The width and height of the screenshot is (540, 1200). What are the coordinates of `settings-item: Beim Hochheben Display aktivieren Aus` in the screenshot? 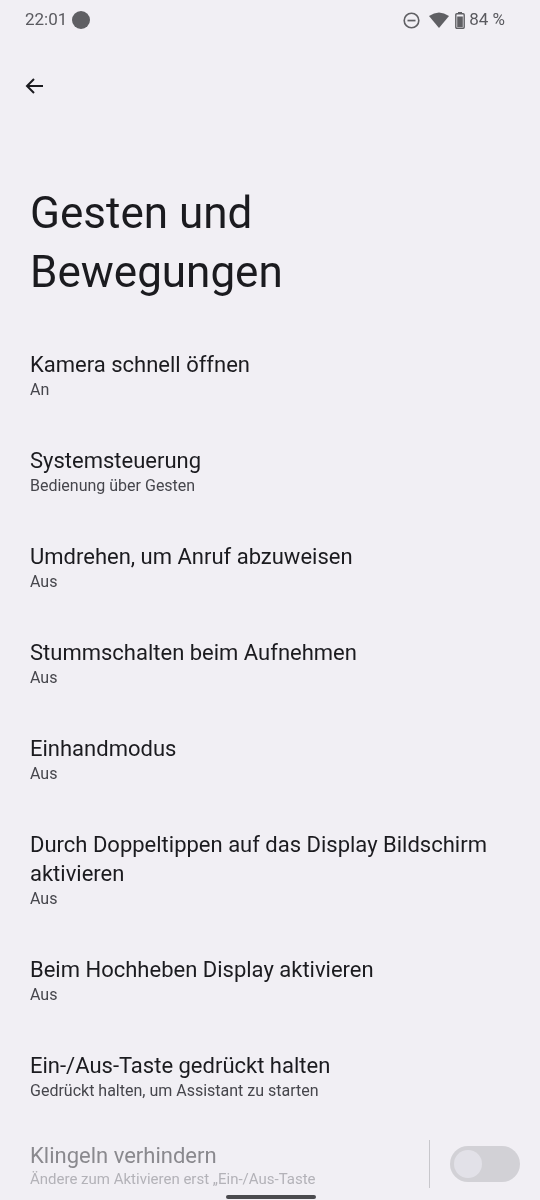 It's located at (270, 980).